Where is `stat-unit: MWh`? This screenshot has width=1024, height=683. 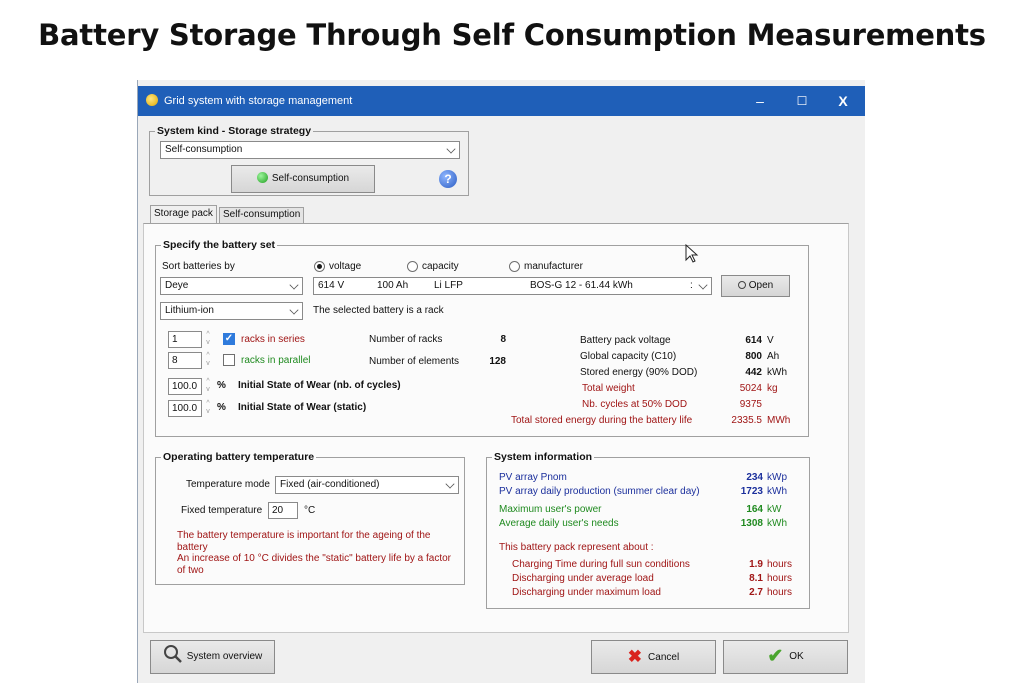
stat-unit: MWh is located at coordinates (779, 420).